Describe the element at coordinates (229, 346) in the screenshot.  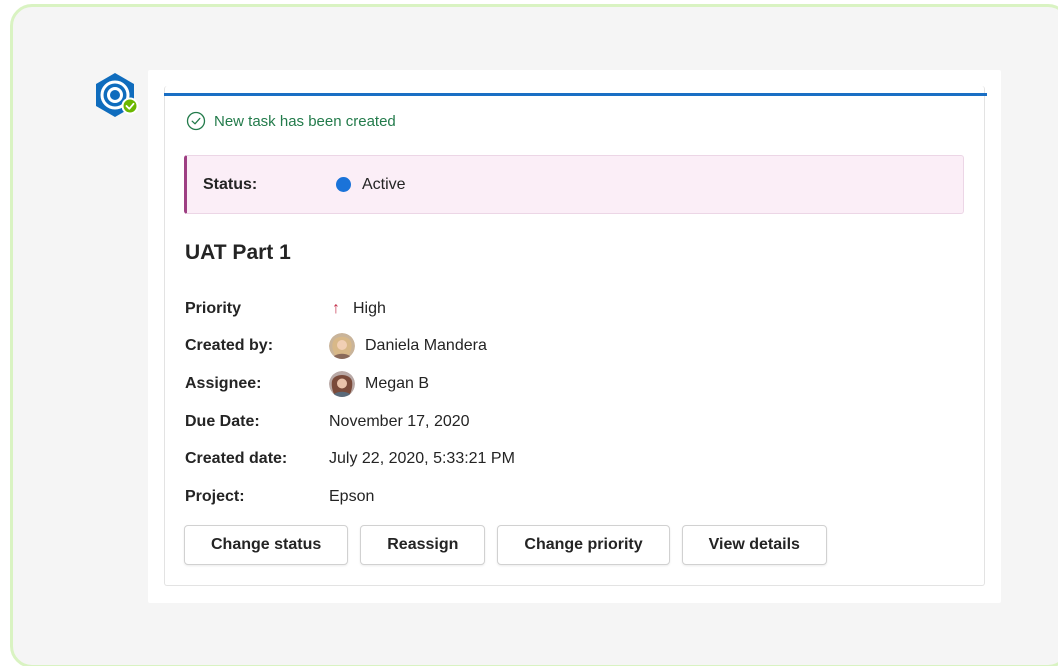
I see `fact-label: Created by:` at that location.